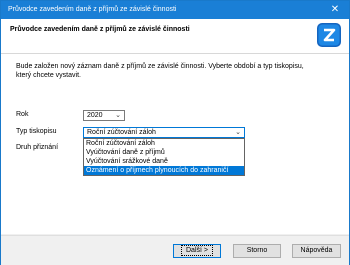  Describe the element at coordinates (121, 132) in the screenshot. I see `typ-select-value: Roční zúčtování záloh` at that location.